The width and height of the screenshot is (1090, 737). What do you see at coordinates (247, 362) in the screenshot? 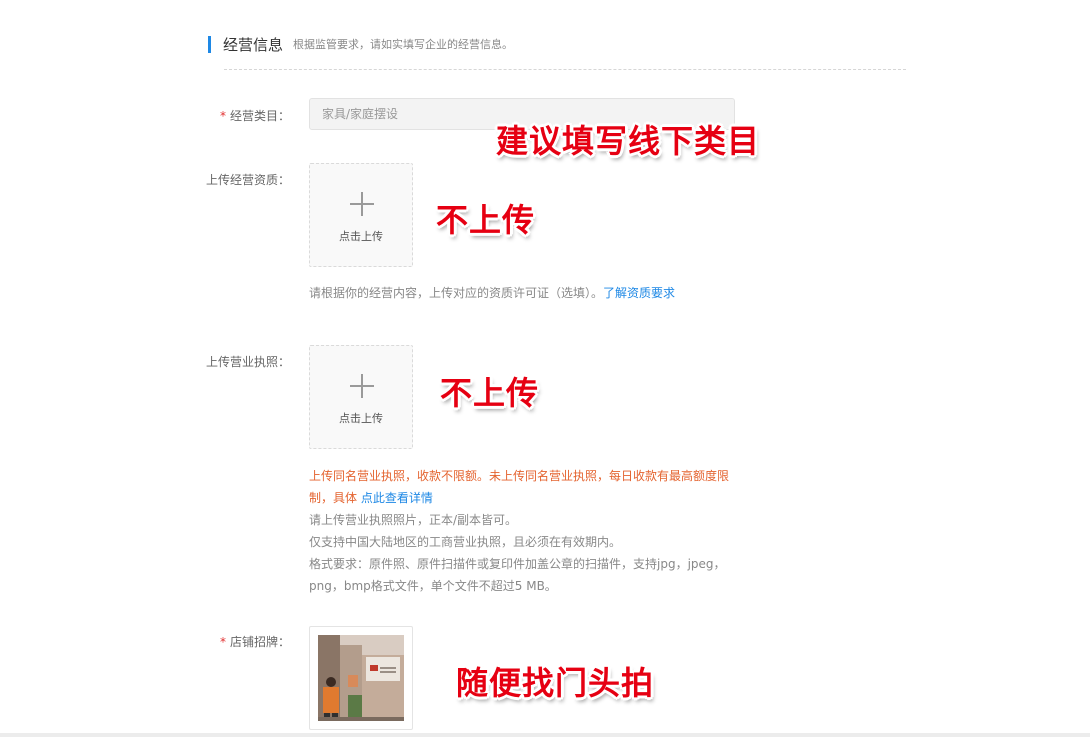
I see `license-label: 上传营业执照：` at bounding box center [247, 362].